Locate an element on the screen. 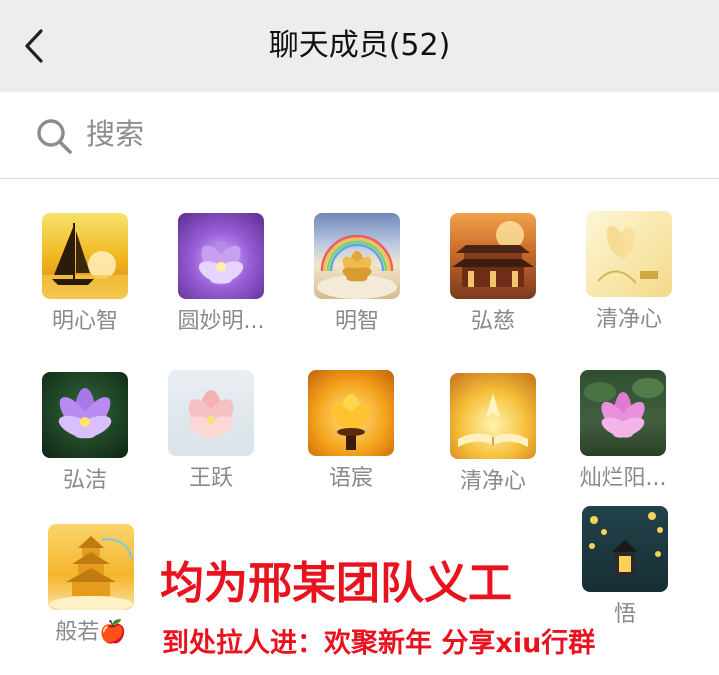  search-bar is located at coordinates (359, 135).